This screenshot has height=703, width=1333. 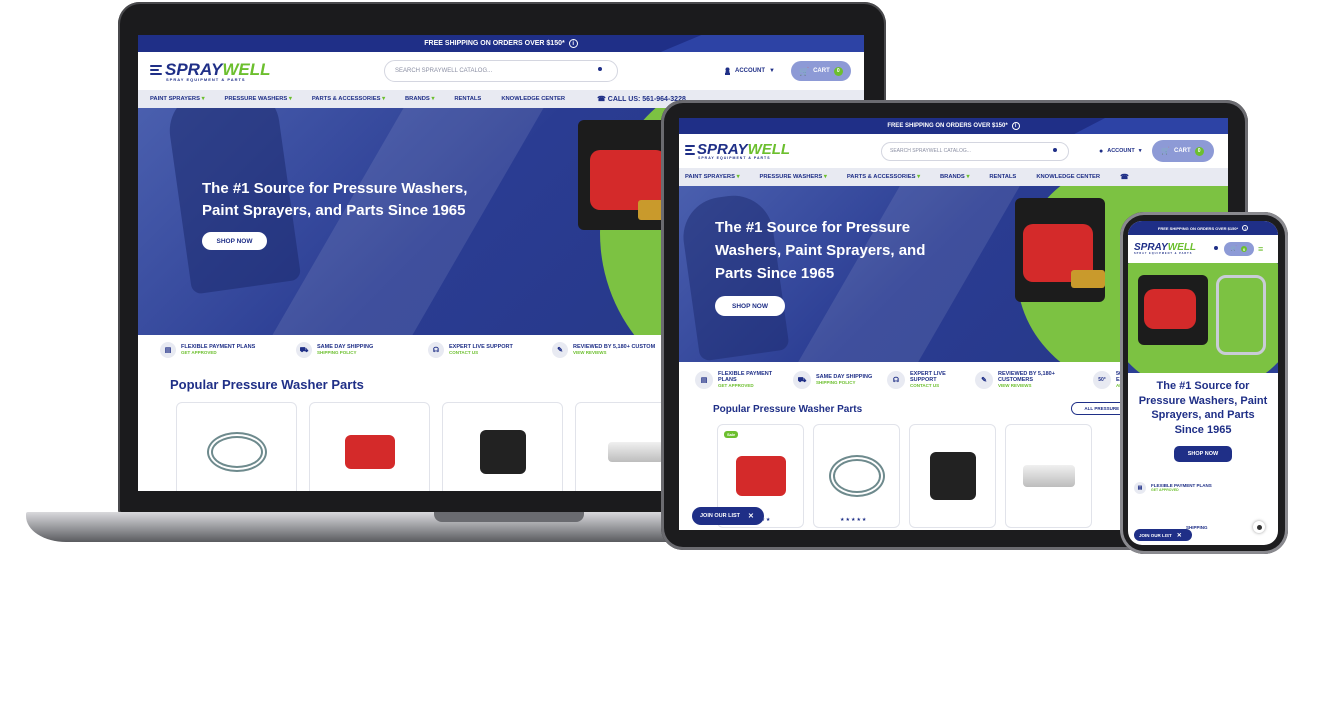 What do you see at coordinates (760, 476) in the screenshot?
I see `pressure-washer-image` at bounding box center [760, 476].